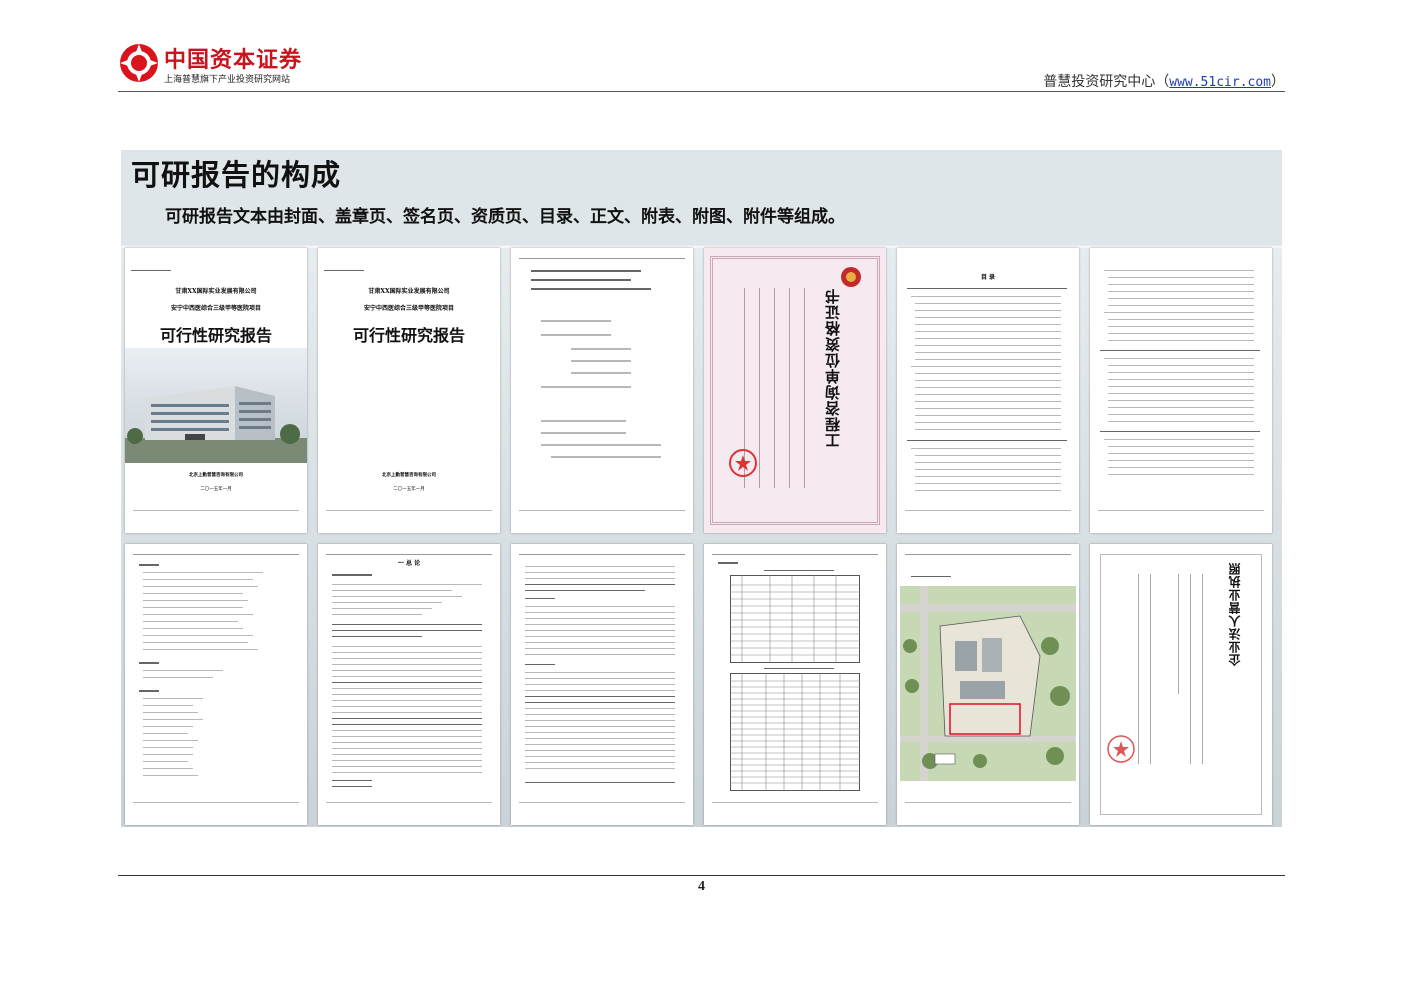  What do you see at coordinates (233, 60) in the screenshot?
I see `logo-title: 中国资本证券` at bounding box center [233, 60].